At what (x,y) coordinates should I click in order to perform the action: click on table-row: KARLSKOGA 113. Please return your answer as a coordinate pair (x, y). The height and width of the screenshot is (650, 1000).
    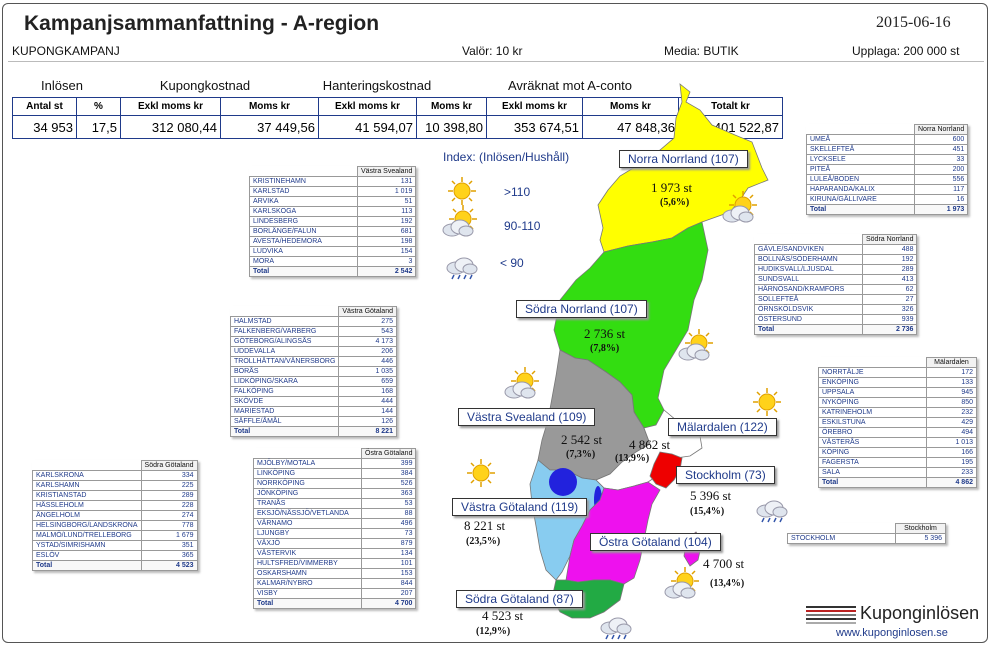
    Looking at the image, I should click on (333, 211).